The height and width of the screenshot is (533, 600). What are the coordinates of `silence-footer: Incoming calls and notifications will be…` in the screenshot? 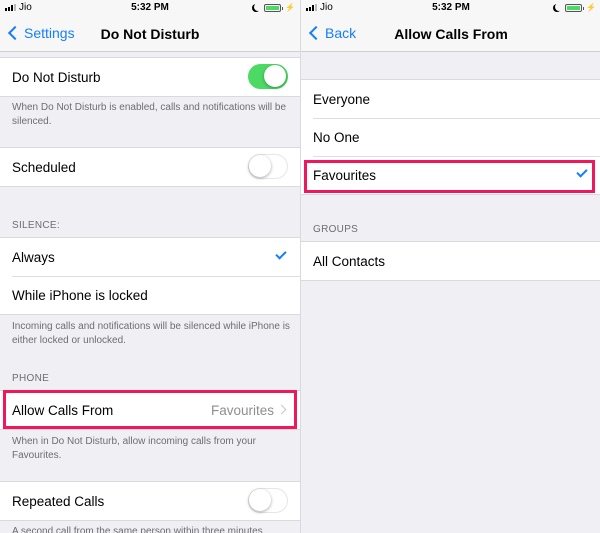 It's located at (151, 333).